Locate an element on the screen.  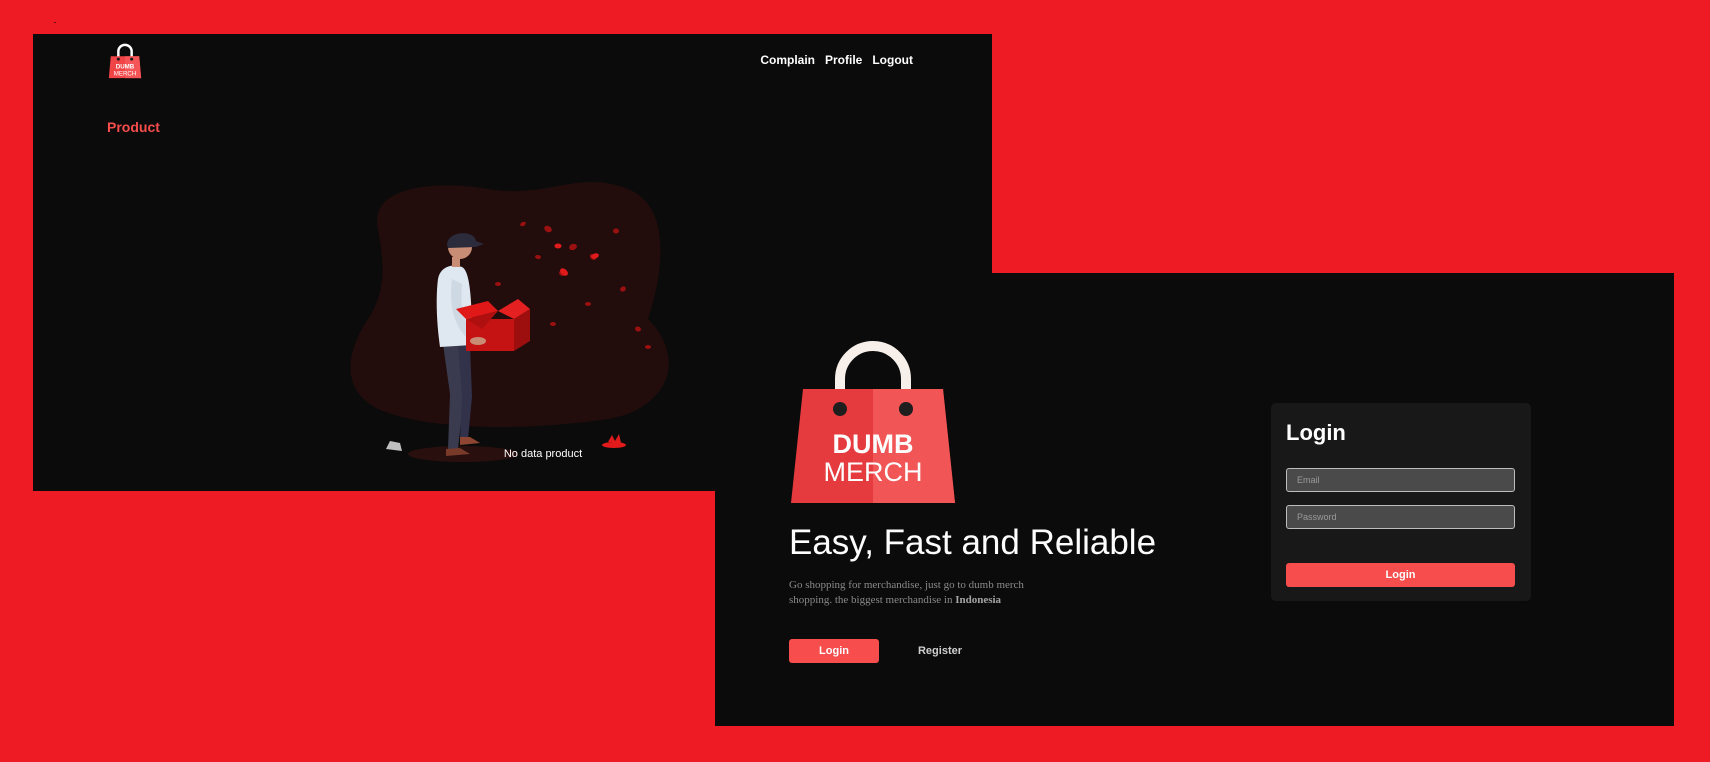
email-input is located at coordinates (1400, 480).